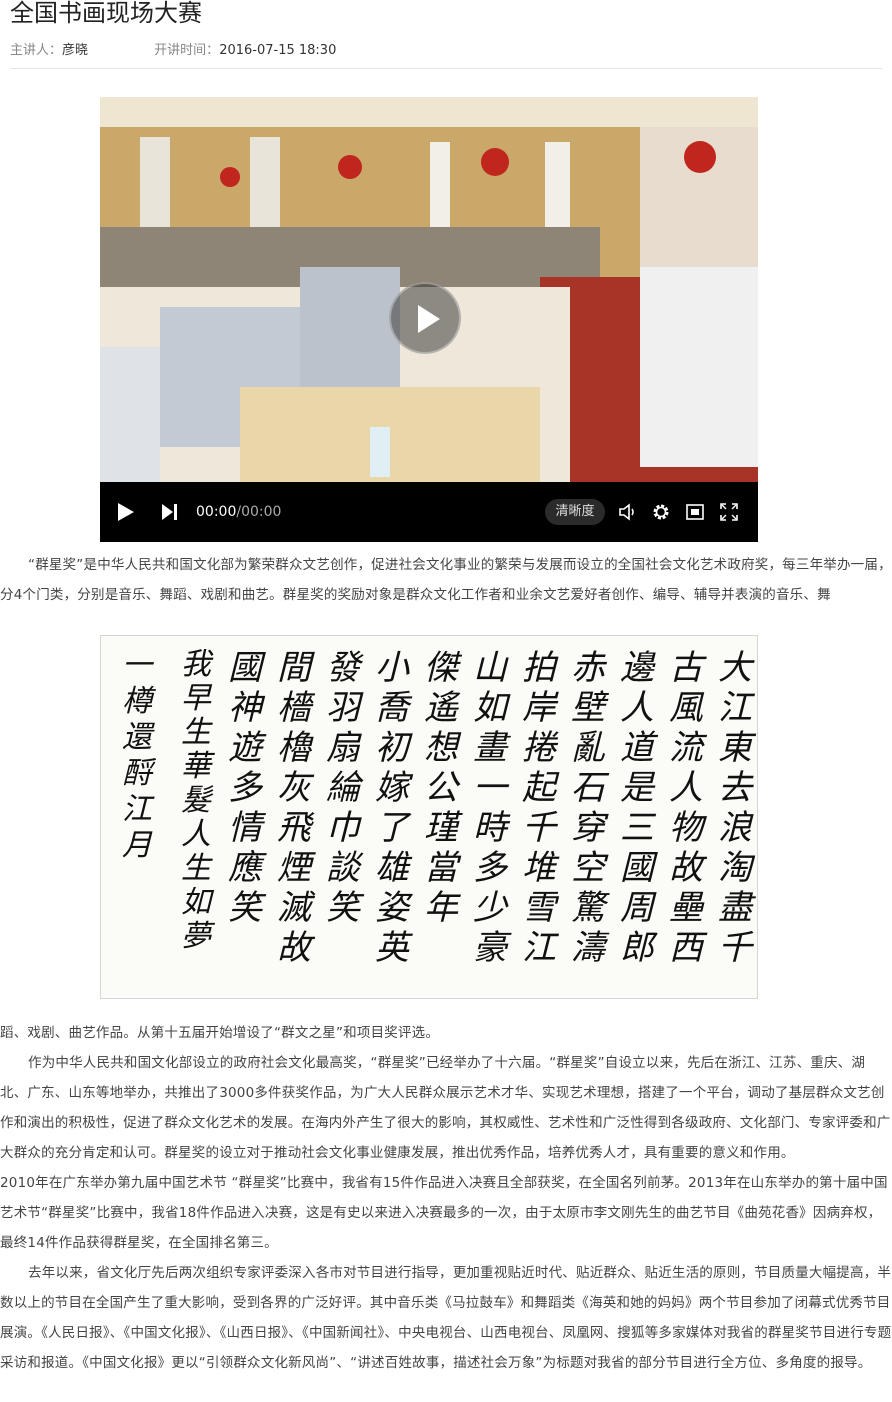  Describe the element at coordinates (441, 788) in the screenshot. I see `calligraphy-column: 傑遙想公瑾當年` at that location.